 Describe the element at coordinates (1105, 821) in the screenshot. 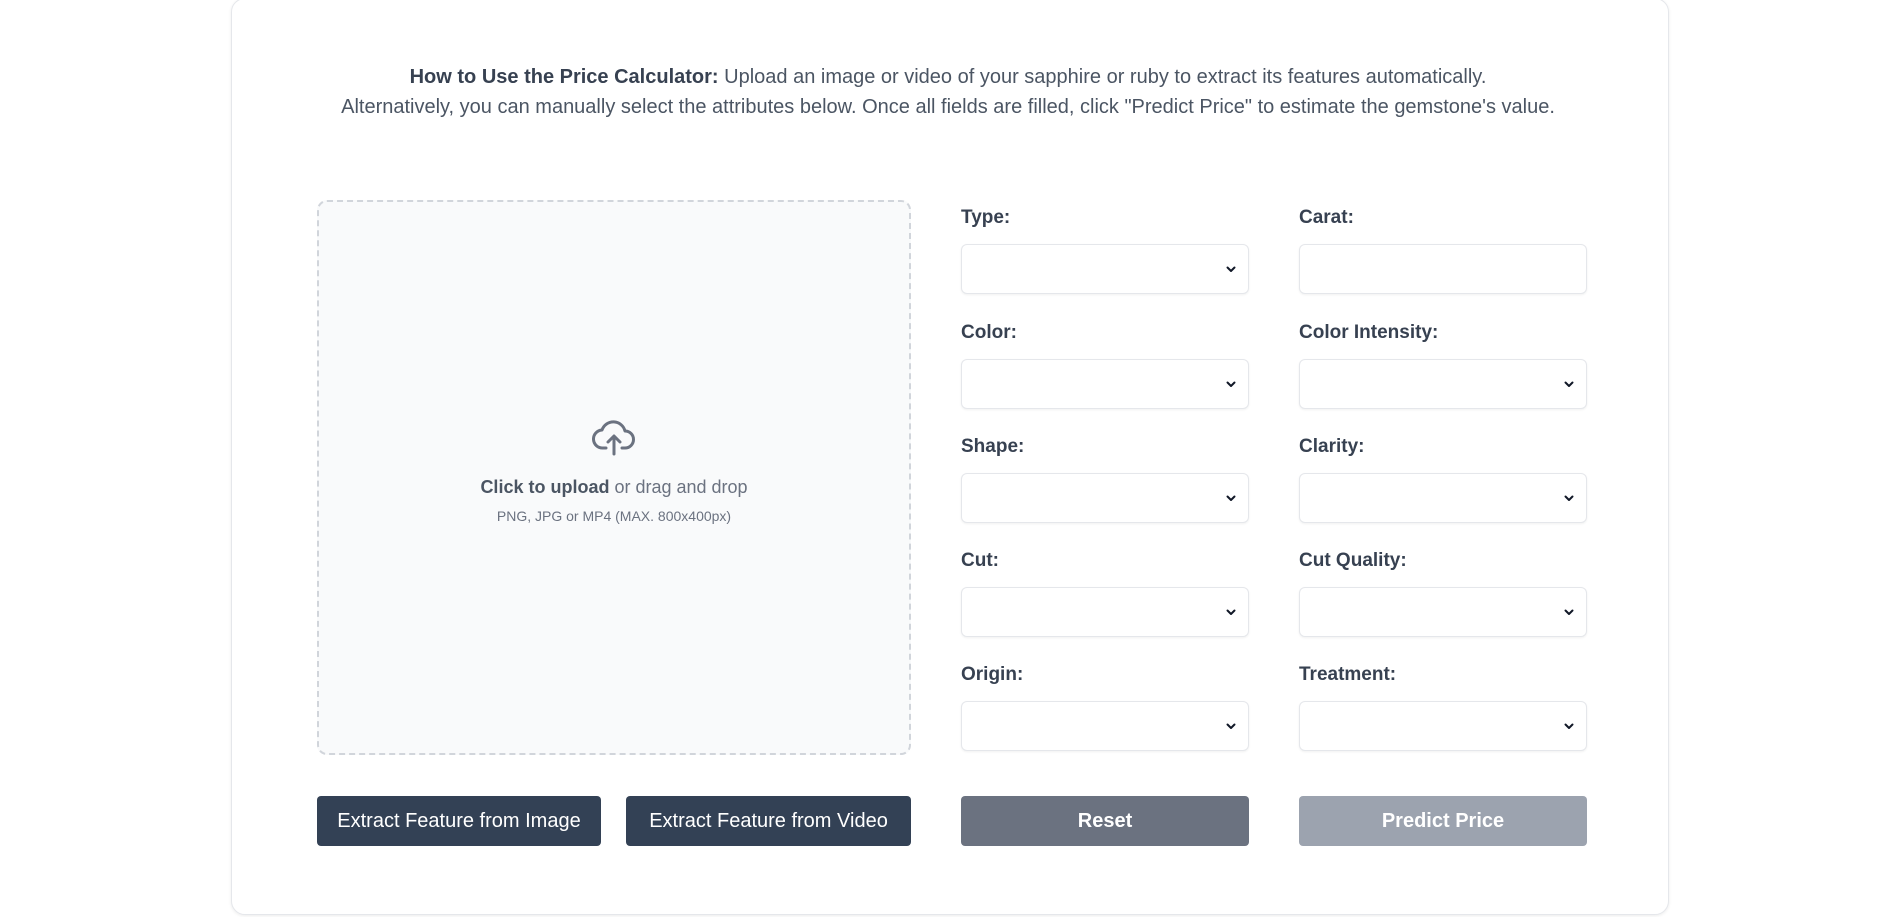

I see `reset-button: Reset` at that location.